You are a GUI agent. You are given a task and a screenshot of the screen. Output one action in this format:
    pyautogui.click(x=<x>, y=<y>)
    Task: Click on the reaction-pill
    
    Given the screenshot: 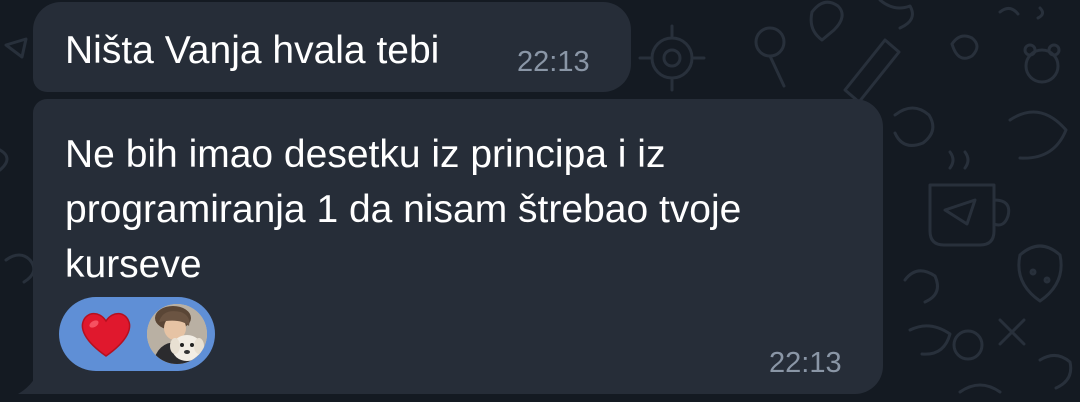 What is the action you would take?
    pyautogui.click(x=137, y=334)
    